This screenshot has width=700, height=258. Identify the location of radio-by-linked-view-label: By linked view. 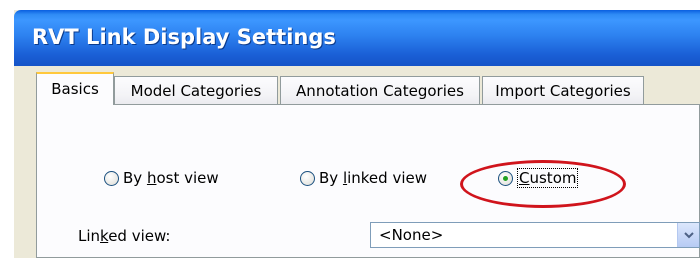
(373, 178).